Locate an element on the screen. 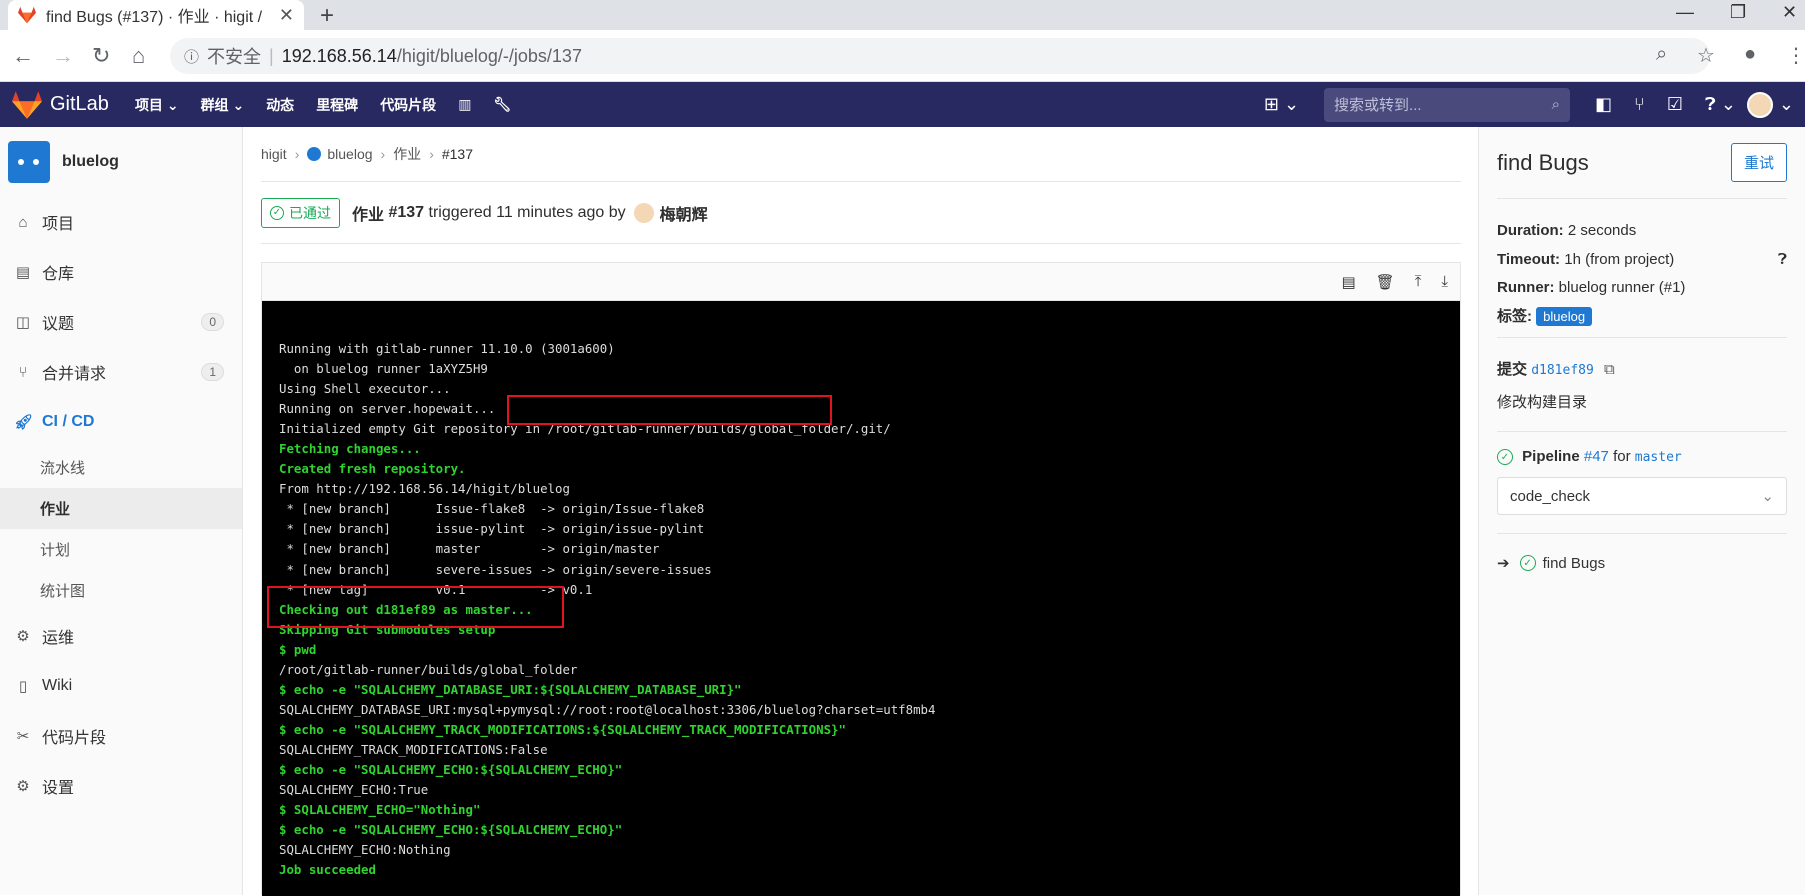  tab-close-icon: ✕ is located at coordinates (286, 15).